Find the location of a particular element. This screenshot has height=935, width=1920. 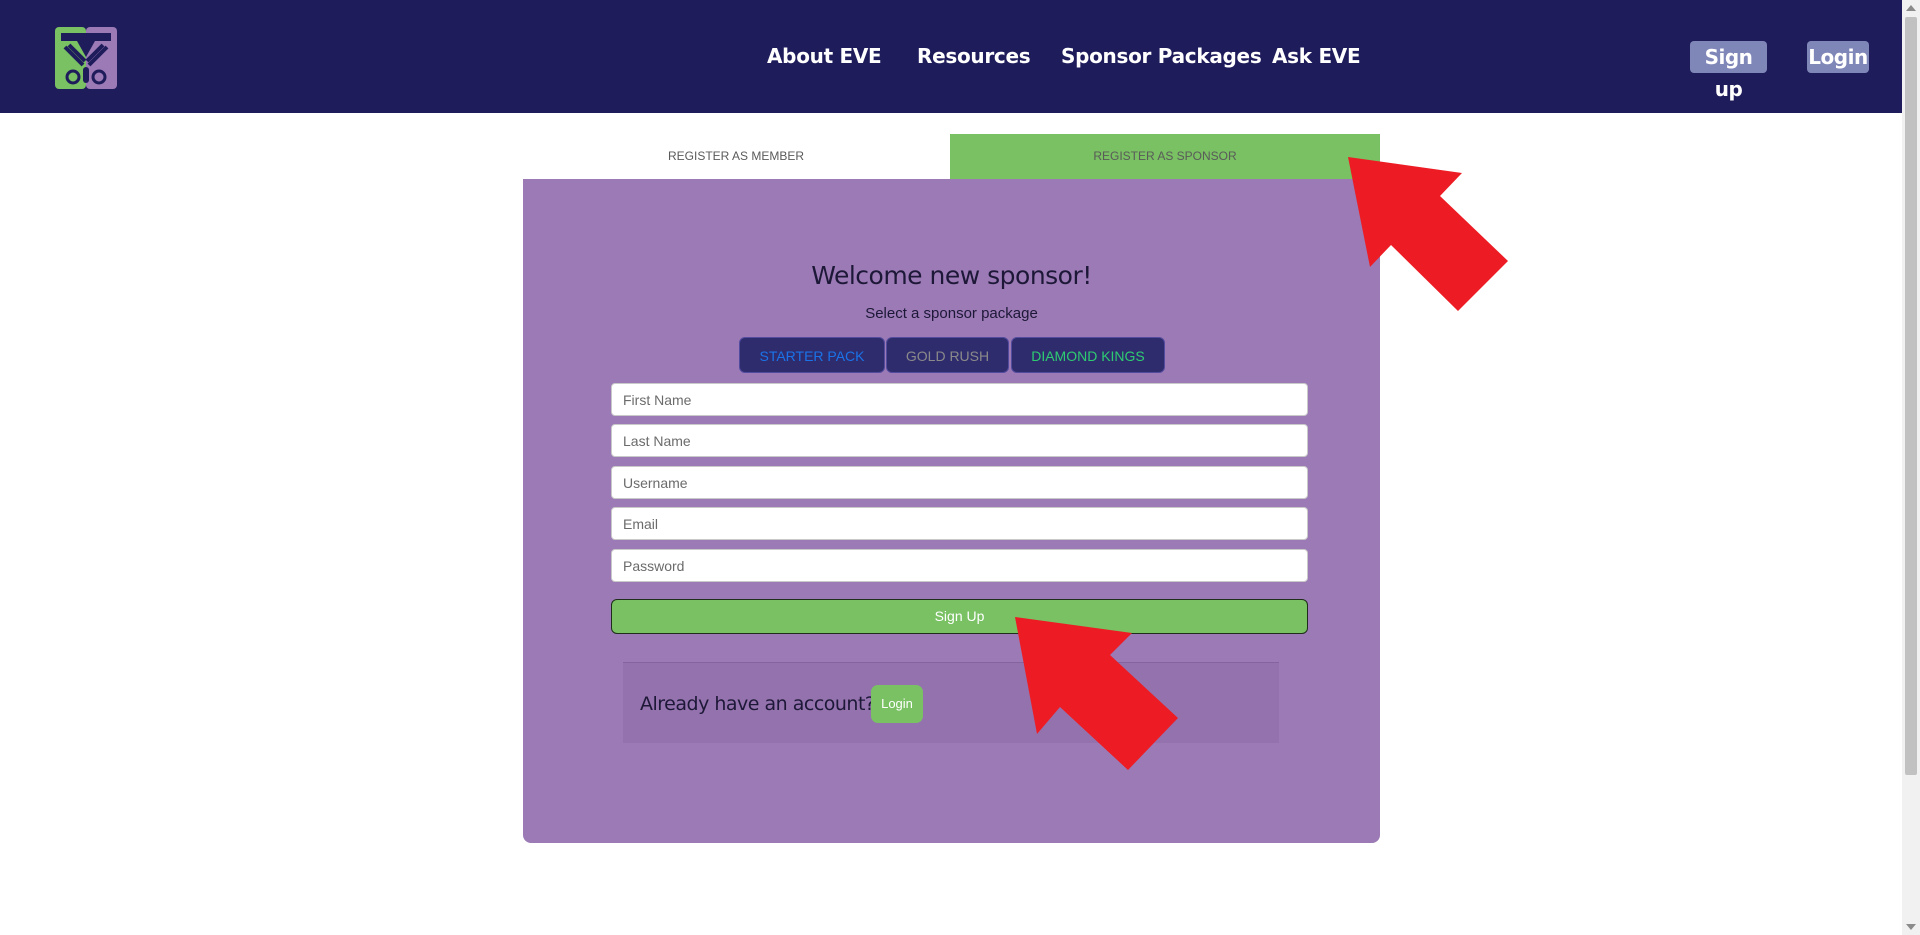

username-input is located at coordinates (959, 482).